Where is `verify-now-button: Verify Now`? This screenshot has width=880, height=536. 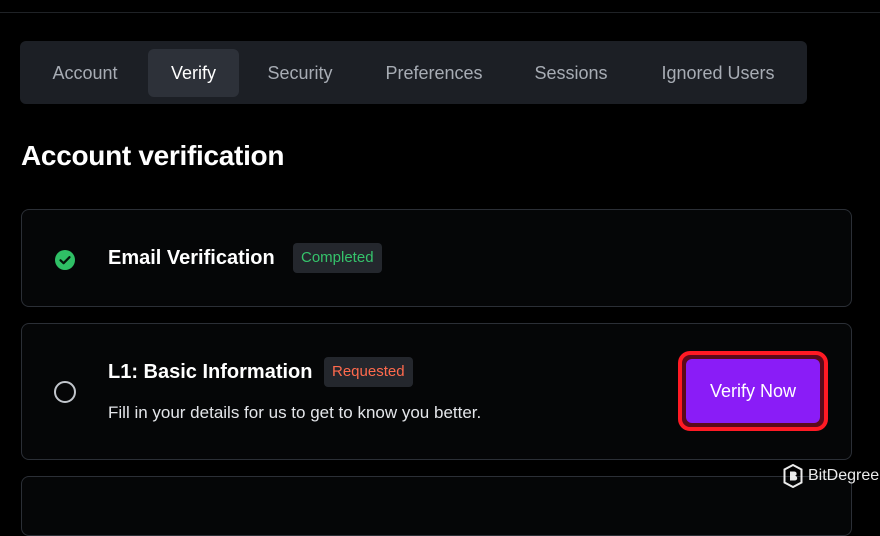
verify-now-button: Verify Now is located at coordinates (753, 391).